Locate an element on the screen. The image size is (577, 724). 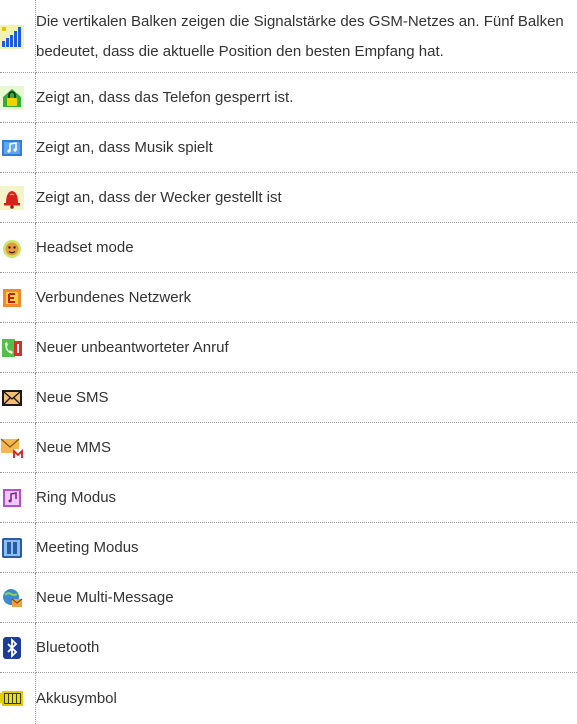
table-row: Zeigt an, dass das Telefon gesperrt ist. is located at coordinates (288, 98).